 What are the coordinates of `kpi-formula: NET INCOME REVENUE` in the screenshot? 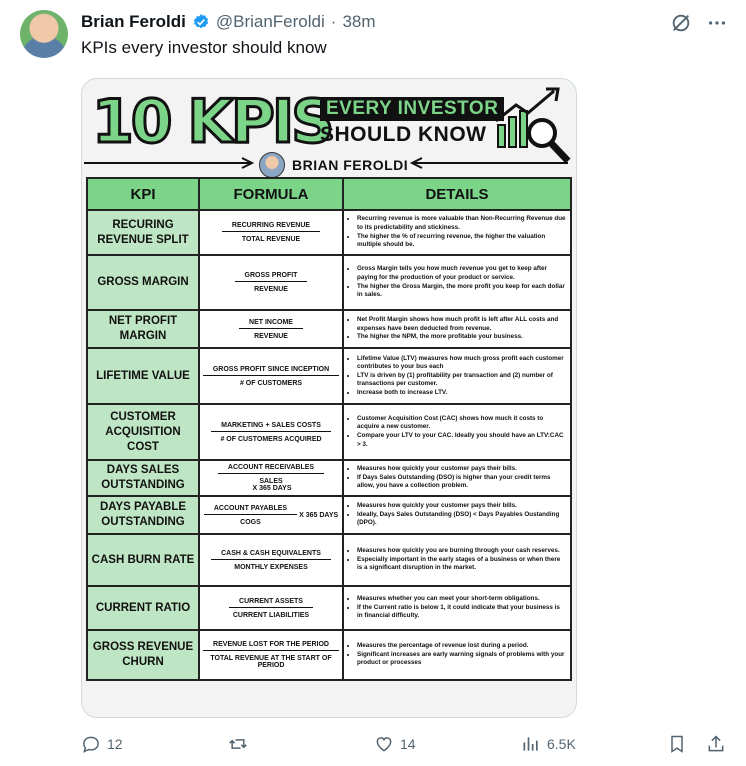 It's located at (271, 329).